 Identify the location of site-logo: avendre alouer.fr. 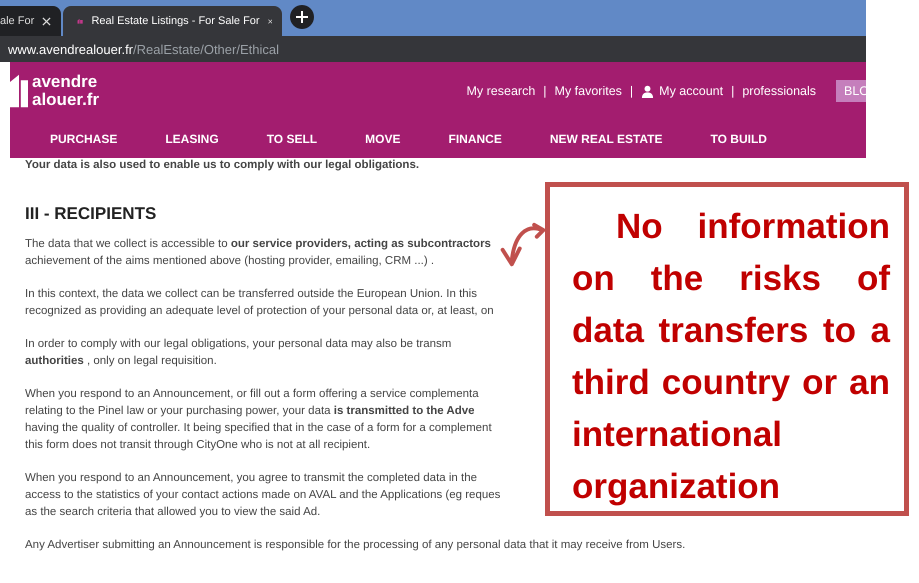
(55, 91).